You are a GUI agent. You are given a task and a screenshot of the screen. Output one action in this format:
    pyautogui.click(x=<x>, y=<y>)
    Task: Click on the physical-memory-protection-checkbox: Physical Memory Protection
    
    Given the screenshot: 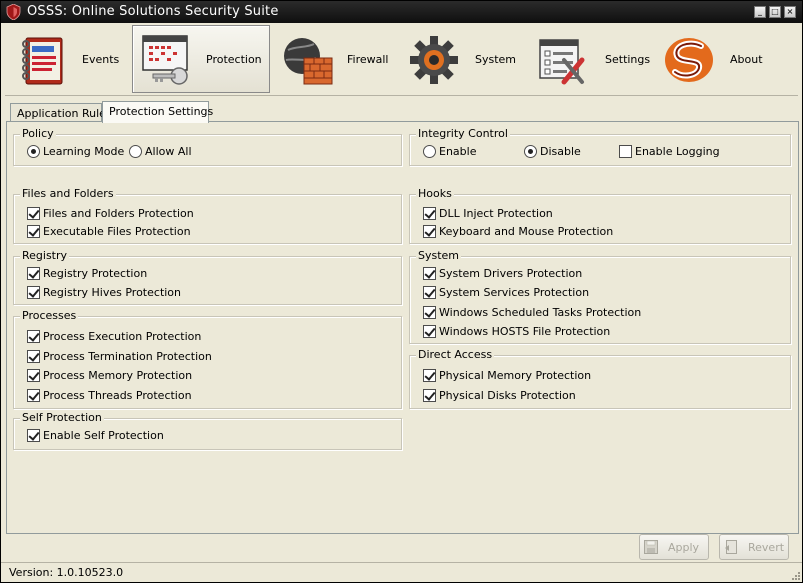 What is the action you would take?
    pyautogui.click(x=507, y=377)
    